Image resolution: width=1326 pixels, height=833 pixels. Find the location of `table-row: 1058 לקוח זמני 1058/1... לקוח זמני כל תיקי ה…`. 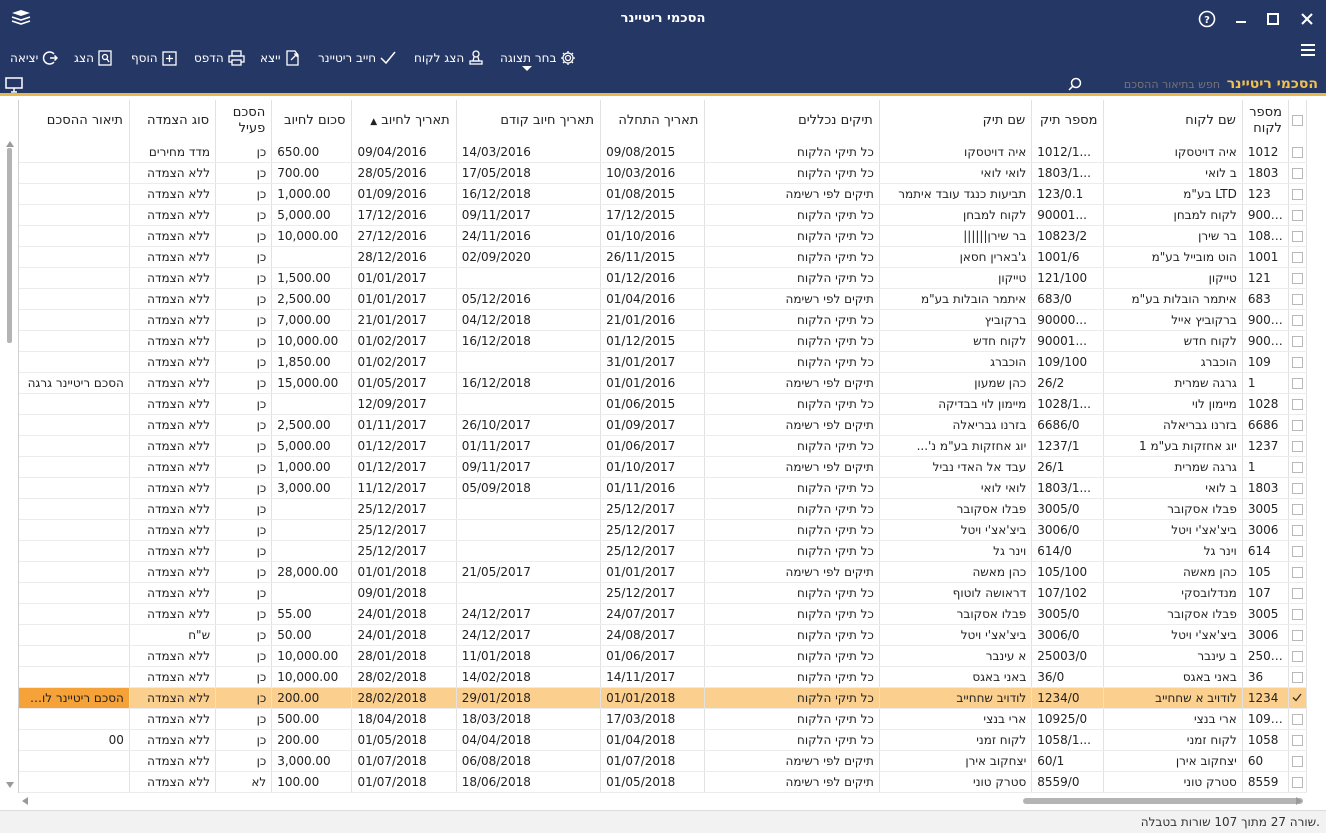

table-row: 1058 לקוח זמני 1058/1... לקוח זמני כל תיקי ה… is located at coordinates (663, 740).